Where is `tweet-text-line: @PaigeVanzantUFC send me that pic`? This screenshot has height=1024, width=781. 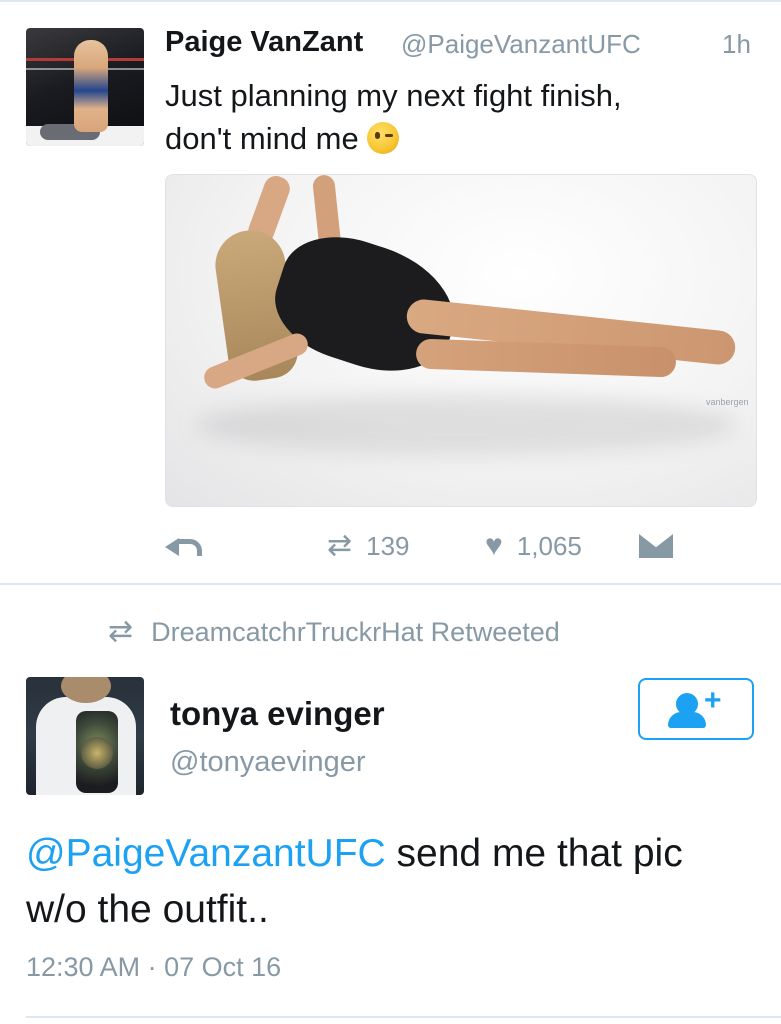 tweet-text-line: @PaigeVanzantUFC send me that pic is located at coordinates (393, 854).